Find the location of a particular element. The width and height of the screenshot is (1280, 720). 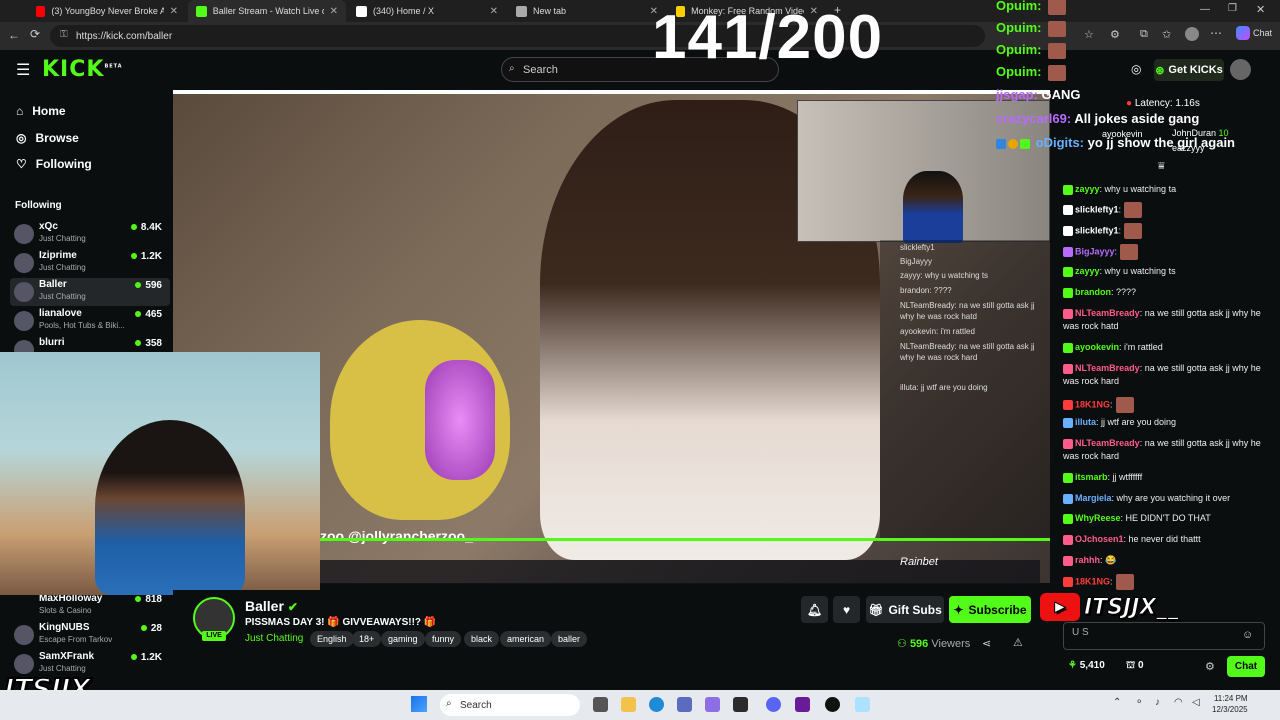

sidebar-item-home: ⌂ Home is located at coordinates (41, 111).